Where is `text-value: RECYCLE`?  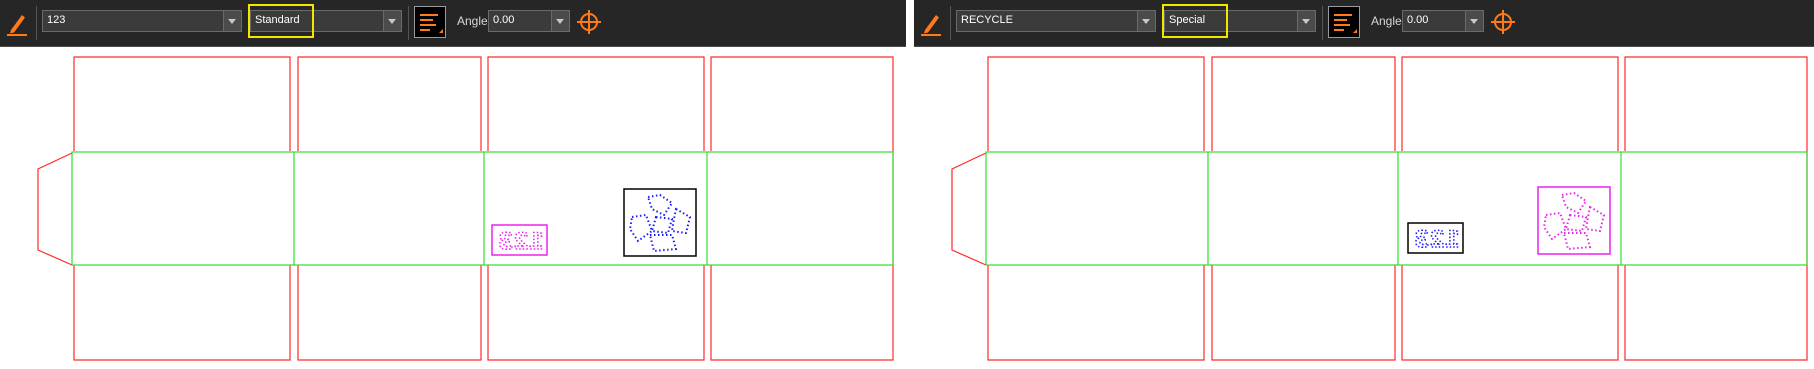 text-value: RECYCLE is located at coordinates (987, 20).